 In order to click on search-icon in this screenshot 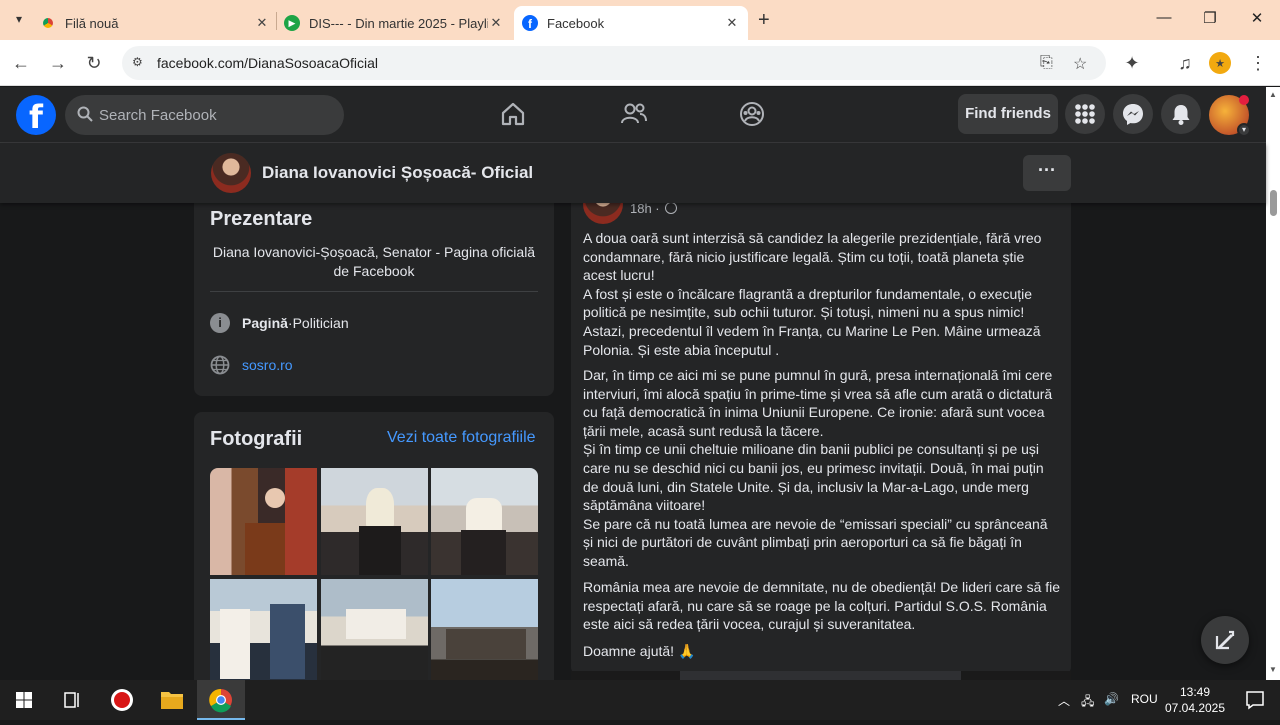, I will do `click(85, 114)`.